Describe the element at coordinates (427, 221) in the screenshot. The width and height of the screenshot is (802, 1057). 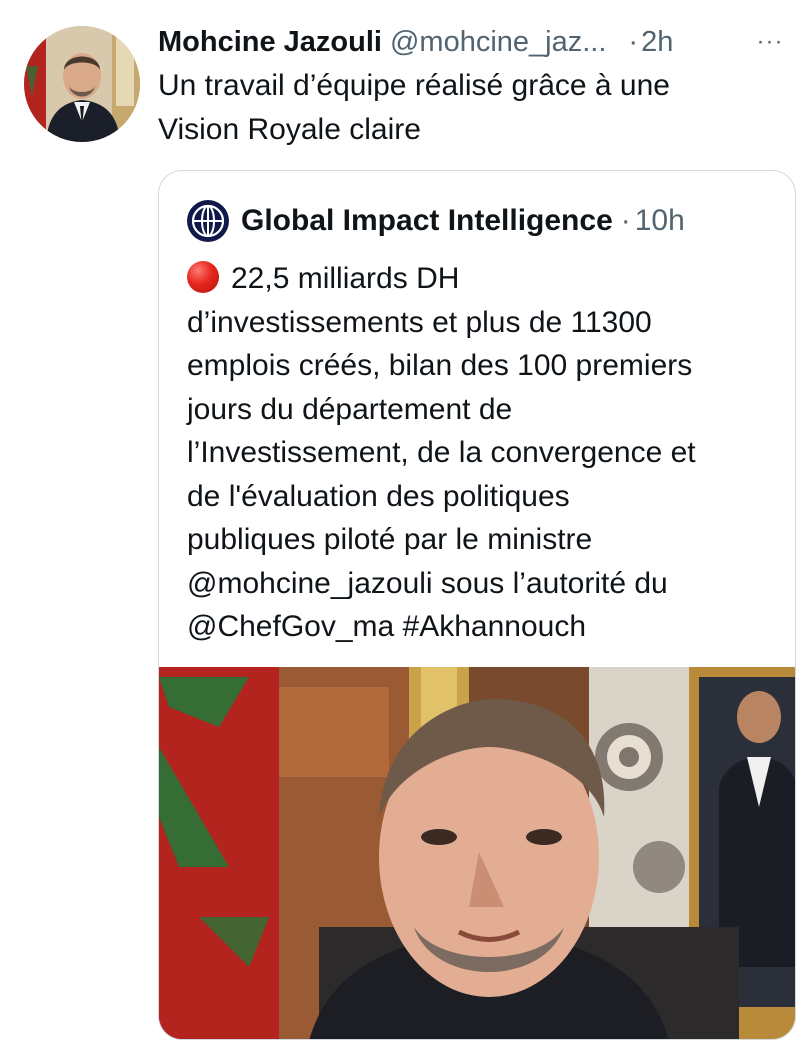
I see `quoted-author-name: Global Impact Intelligence` at that location.